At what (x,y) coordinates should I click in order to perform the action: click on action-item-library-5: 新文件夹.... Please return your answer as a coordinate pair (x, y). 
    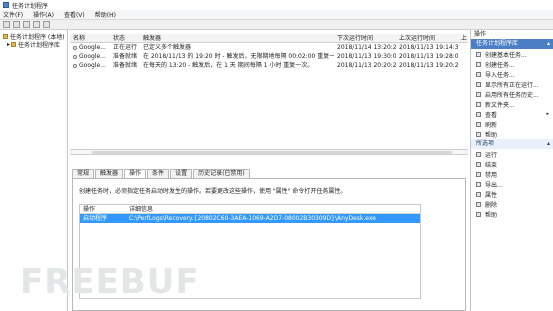
    Looking at the image, I should click on (512, 104).